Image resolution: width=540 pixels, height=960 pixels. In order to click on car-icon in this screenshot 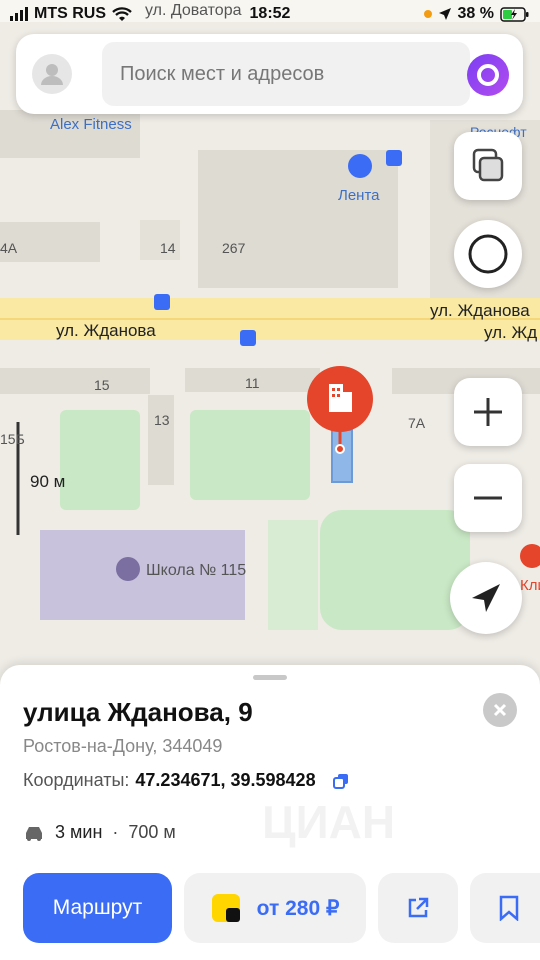, I will do `click(34, 833)`.